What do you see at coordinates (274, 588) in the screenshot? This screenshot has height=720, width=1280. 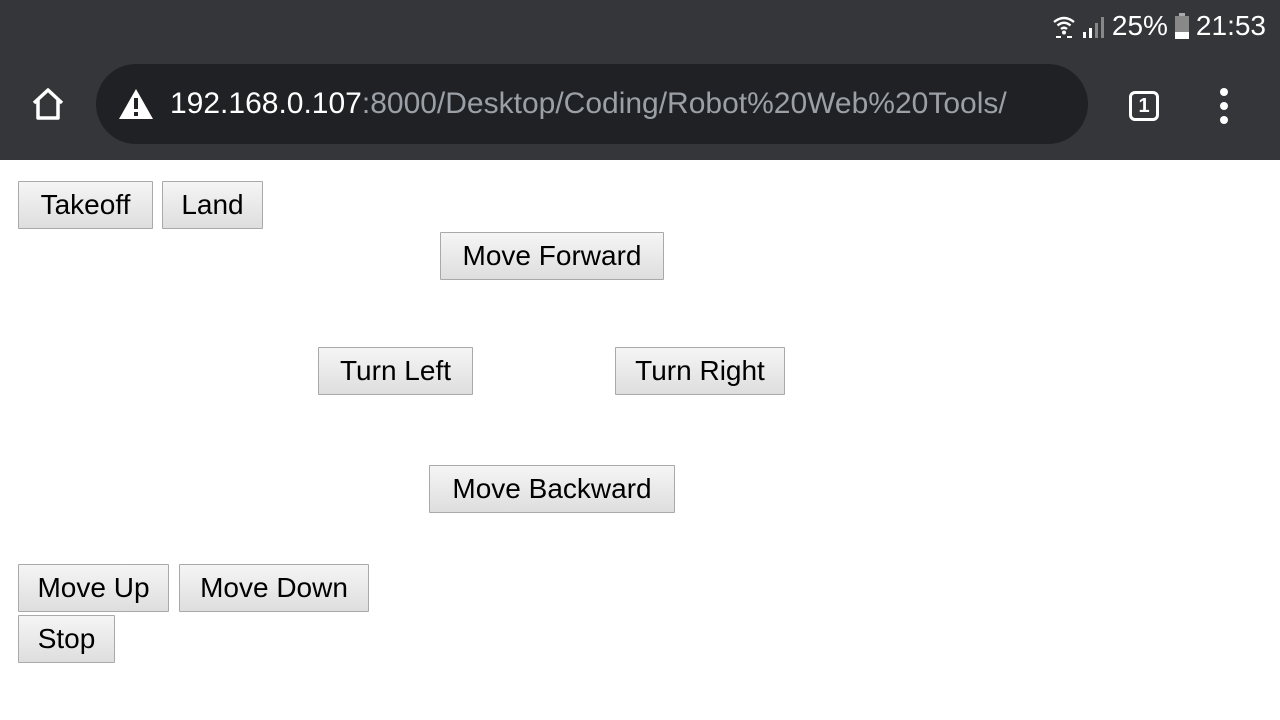 I see `move-down-button: Move Down` at bounding box center [274, 588].